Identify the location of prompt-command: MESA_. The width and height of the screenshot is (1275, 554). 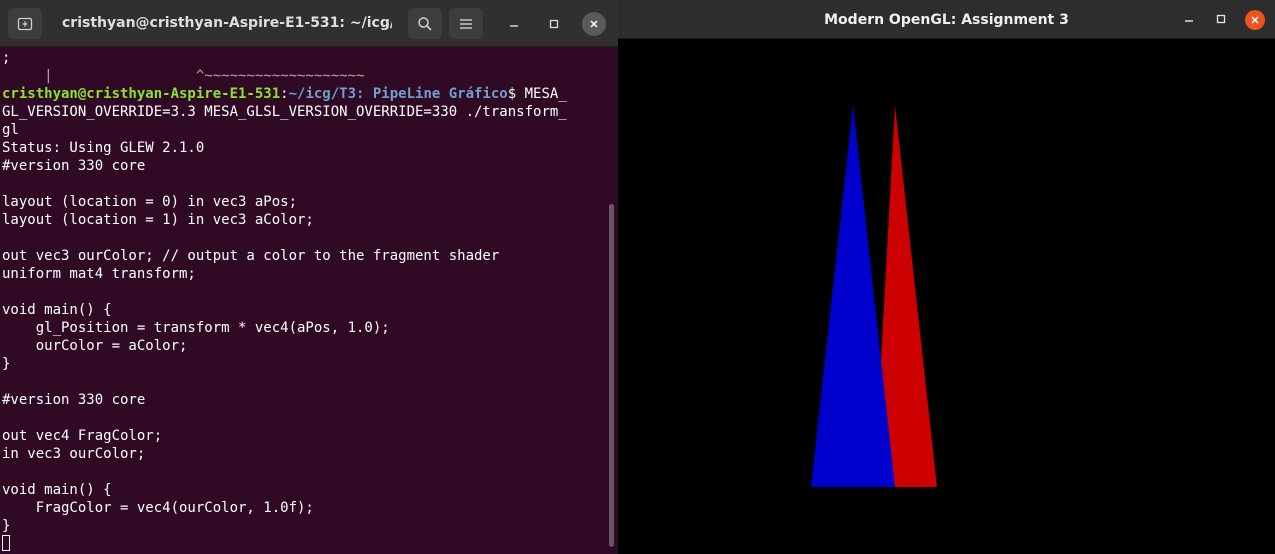
(545, 94).